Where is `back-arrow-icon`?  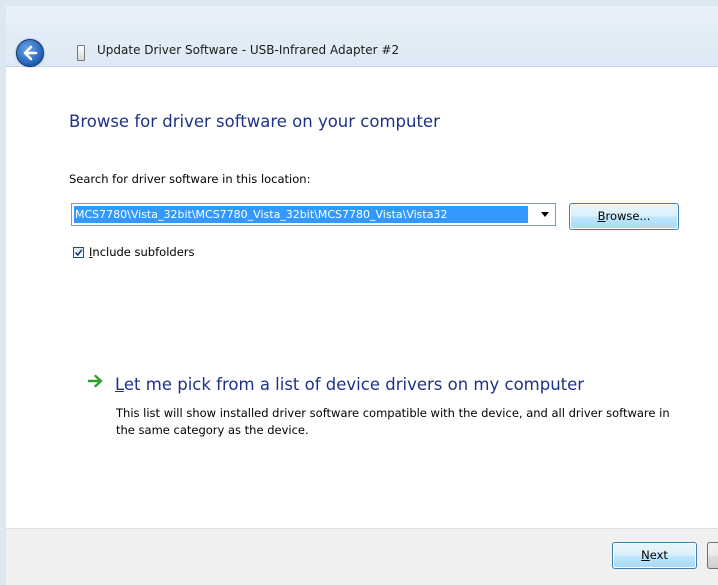
back-arrow-icon is located at coordinates (30, 53).